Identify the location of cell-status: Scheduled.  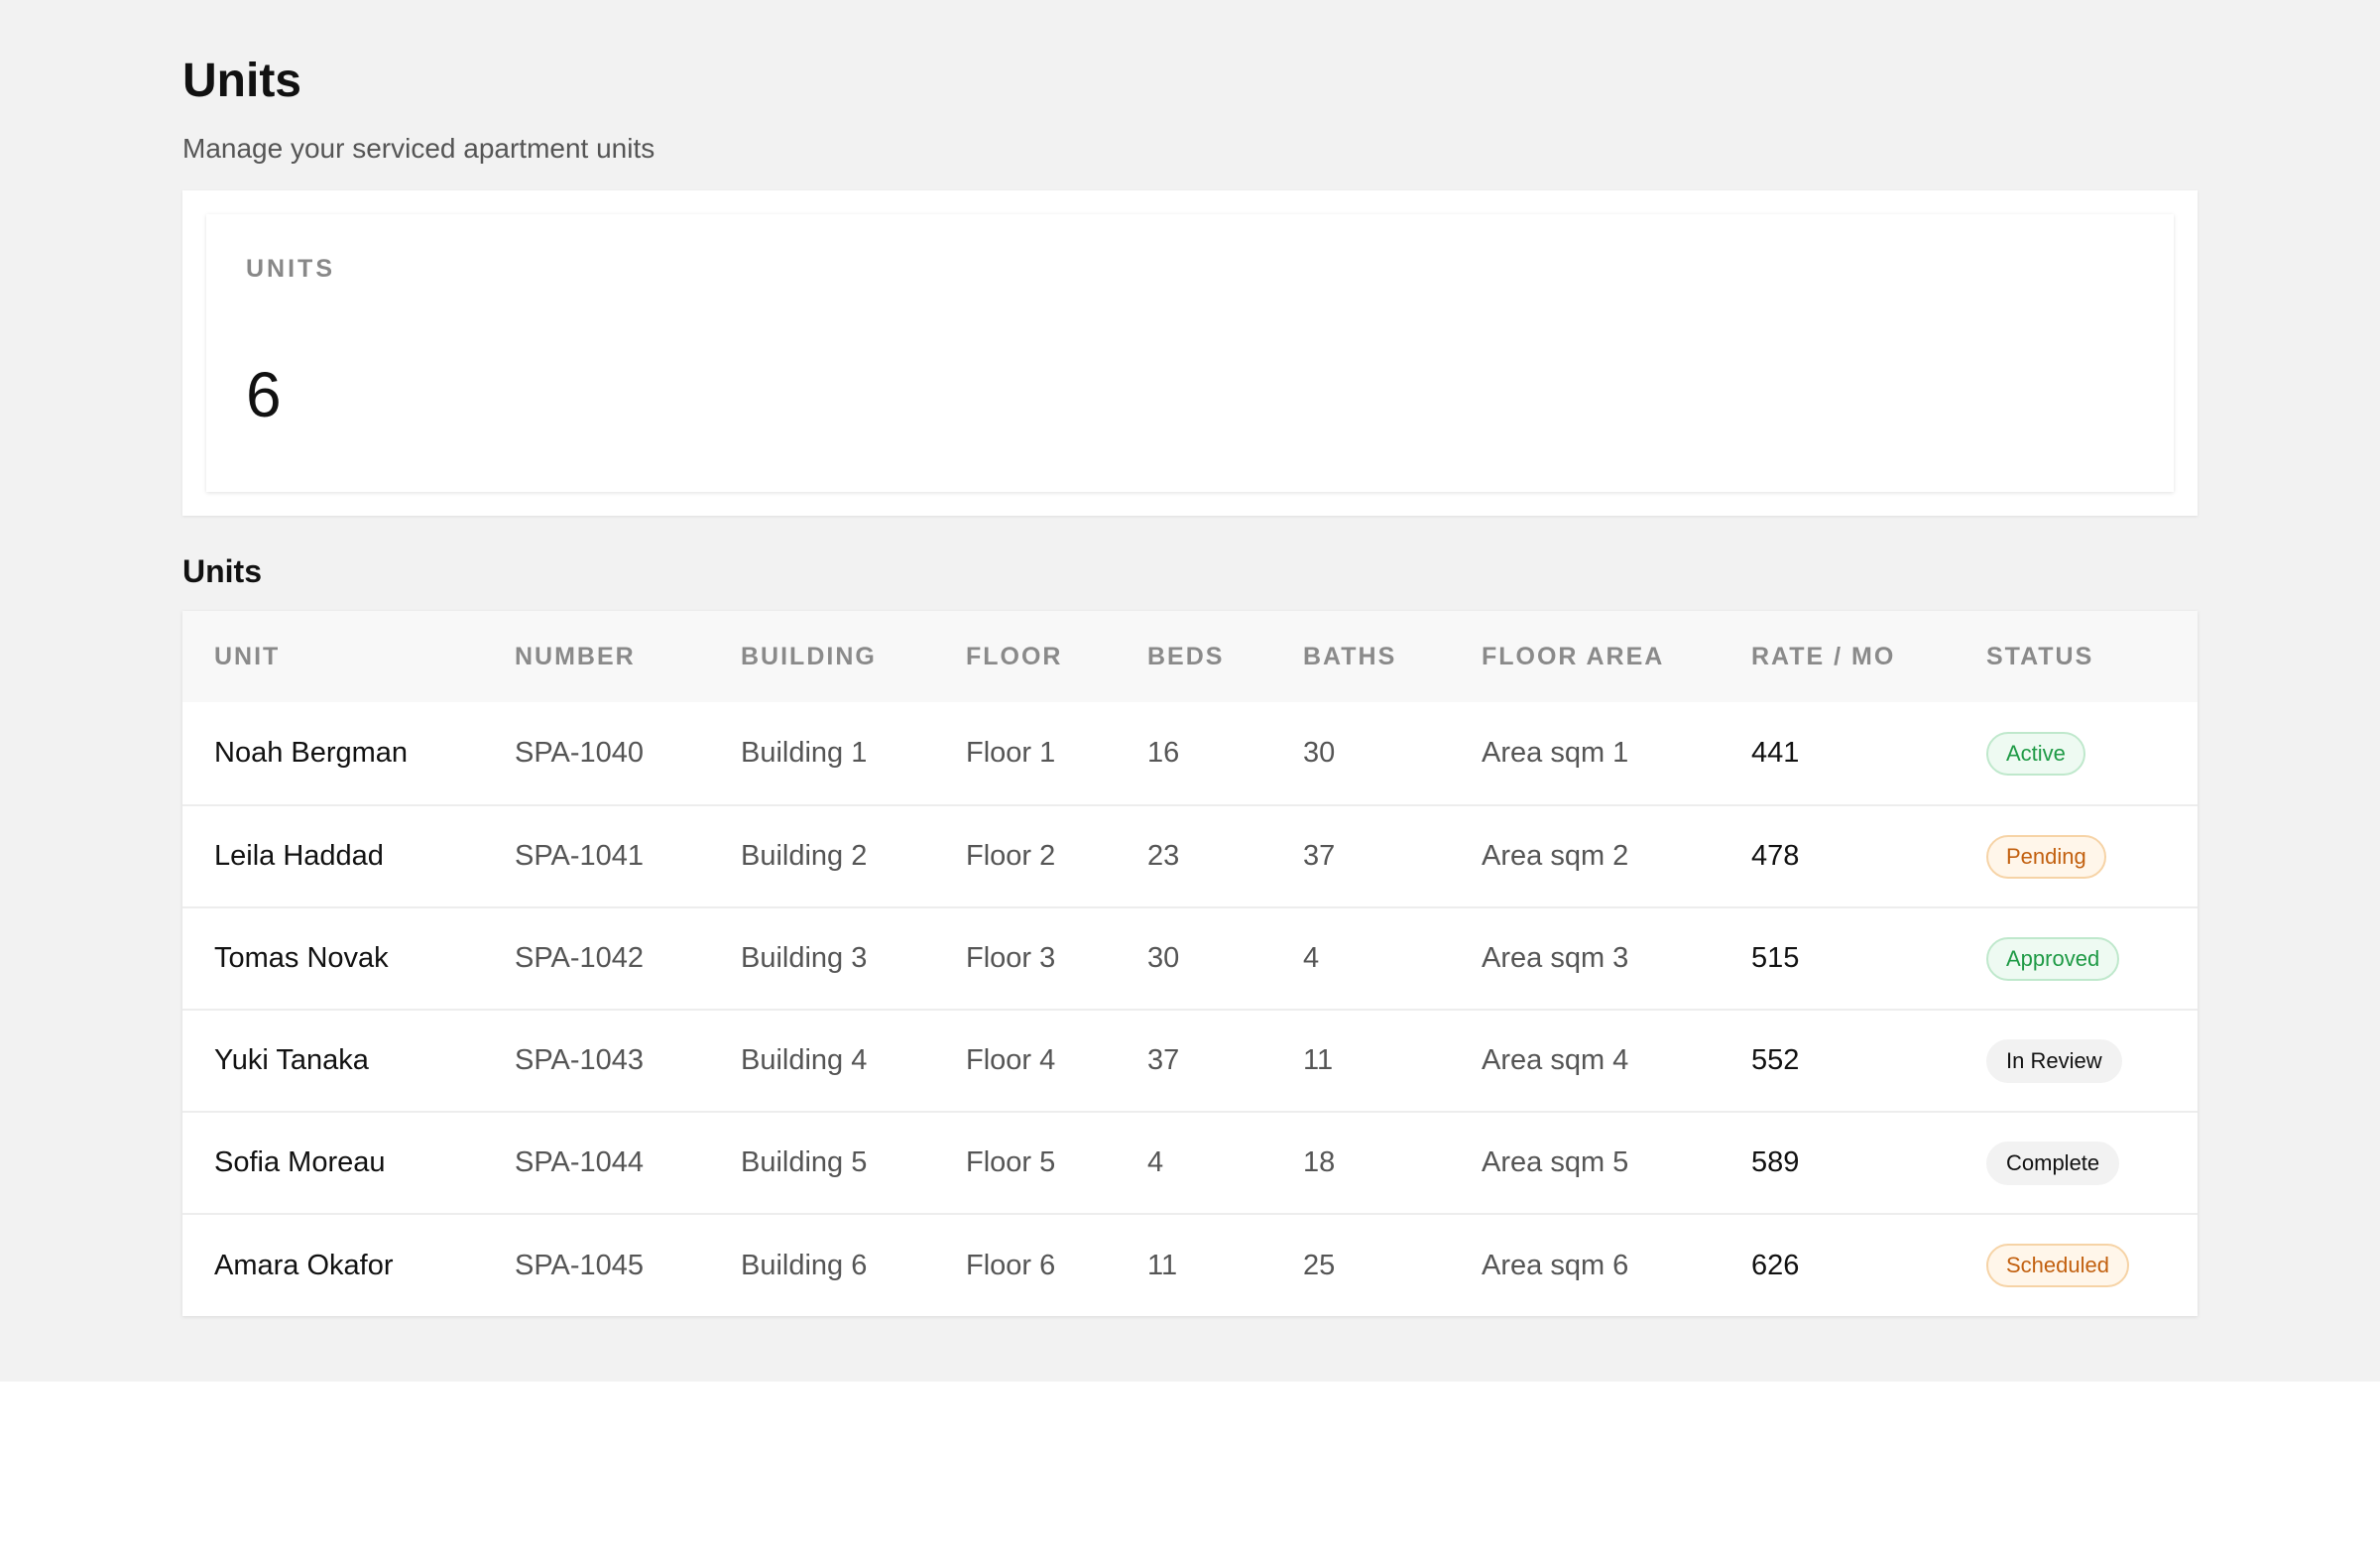
(2076, 1265).